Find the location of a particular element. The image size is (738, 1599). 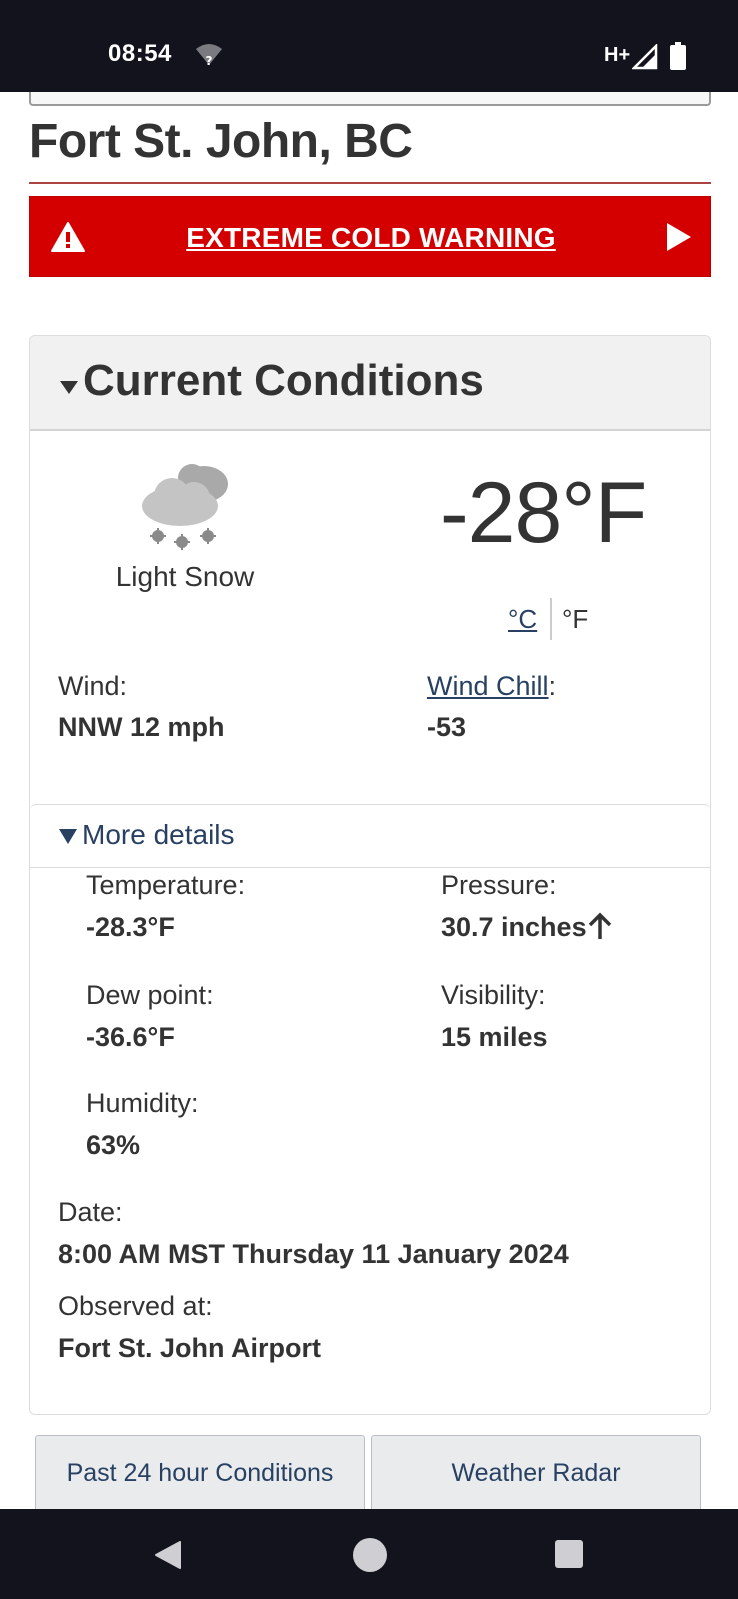

status-time: 08:54 is located at coordinates (140, 53).